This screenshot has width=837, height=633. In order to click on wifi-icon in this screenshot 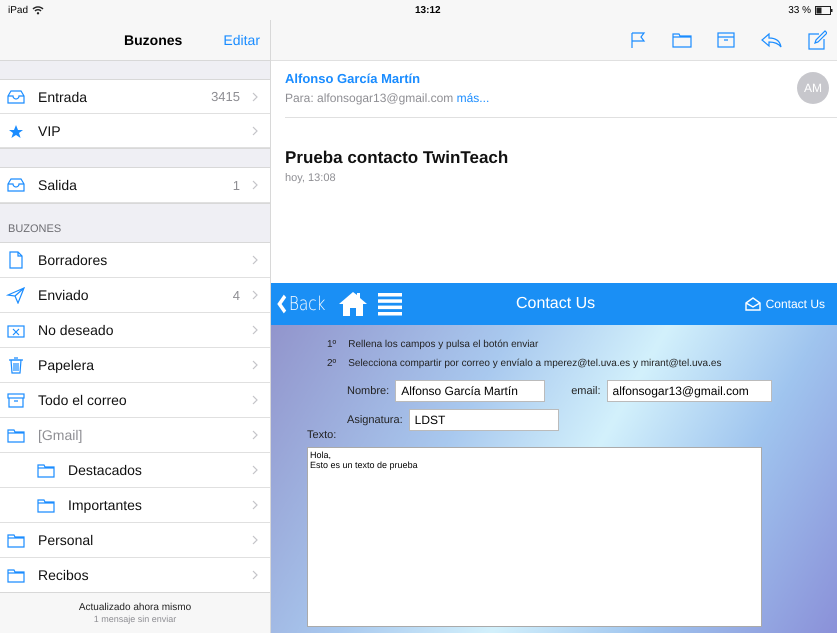, I will do `click(38, 10)`.